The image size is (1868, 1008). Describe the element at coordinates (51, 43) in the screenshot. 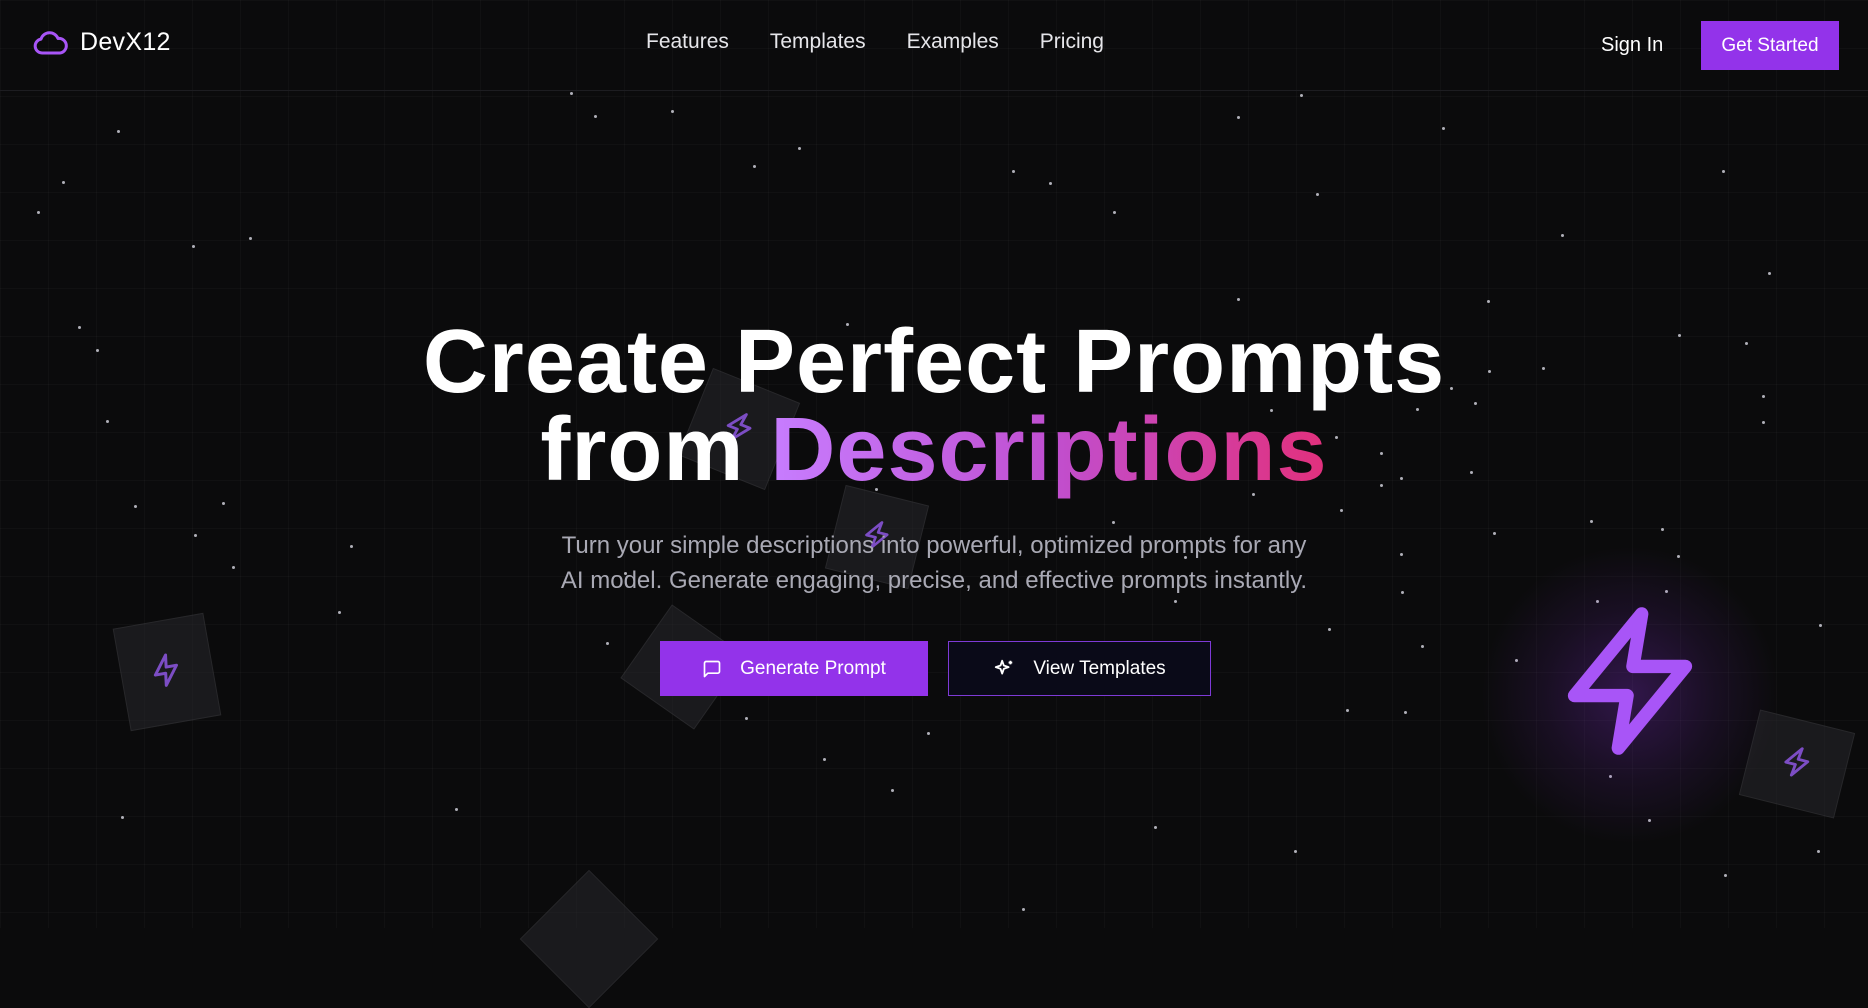

I see `cloud-icon` at that location.